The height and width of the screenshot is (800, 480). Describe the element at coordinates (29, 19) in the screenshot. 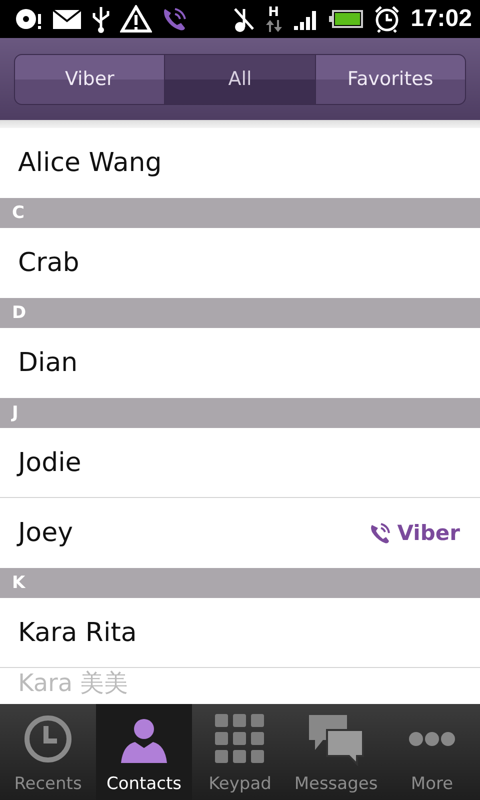

I see `disc-alert-icon` at that location.